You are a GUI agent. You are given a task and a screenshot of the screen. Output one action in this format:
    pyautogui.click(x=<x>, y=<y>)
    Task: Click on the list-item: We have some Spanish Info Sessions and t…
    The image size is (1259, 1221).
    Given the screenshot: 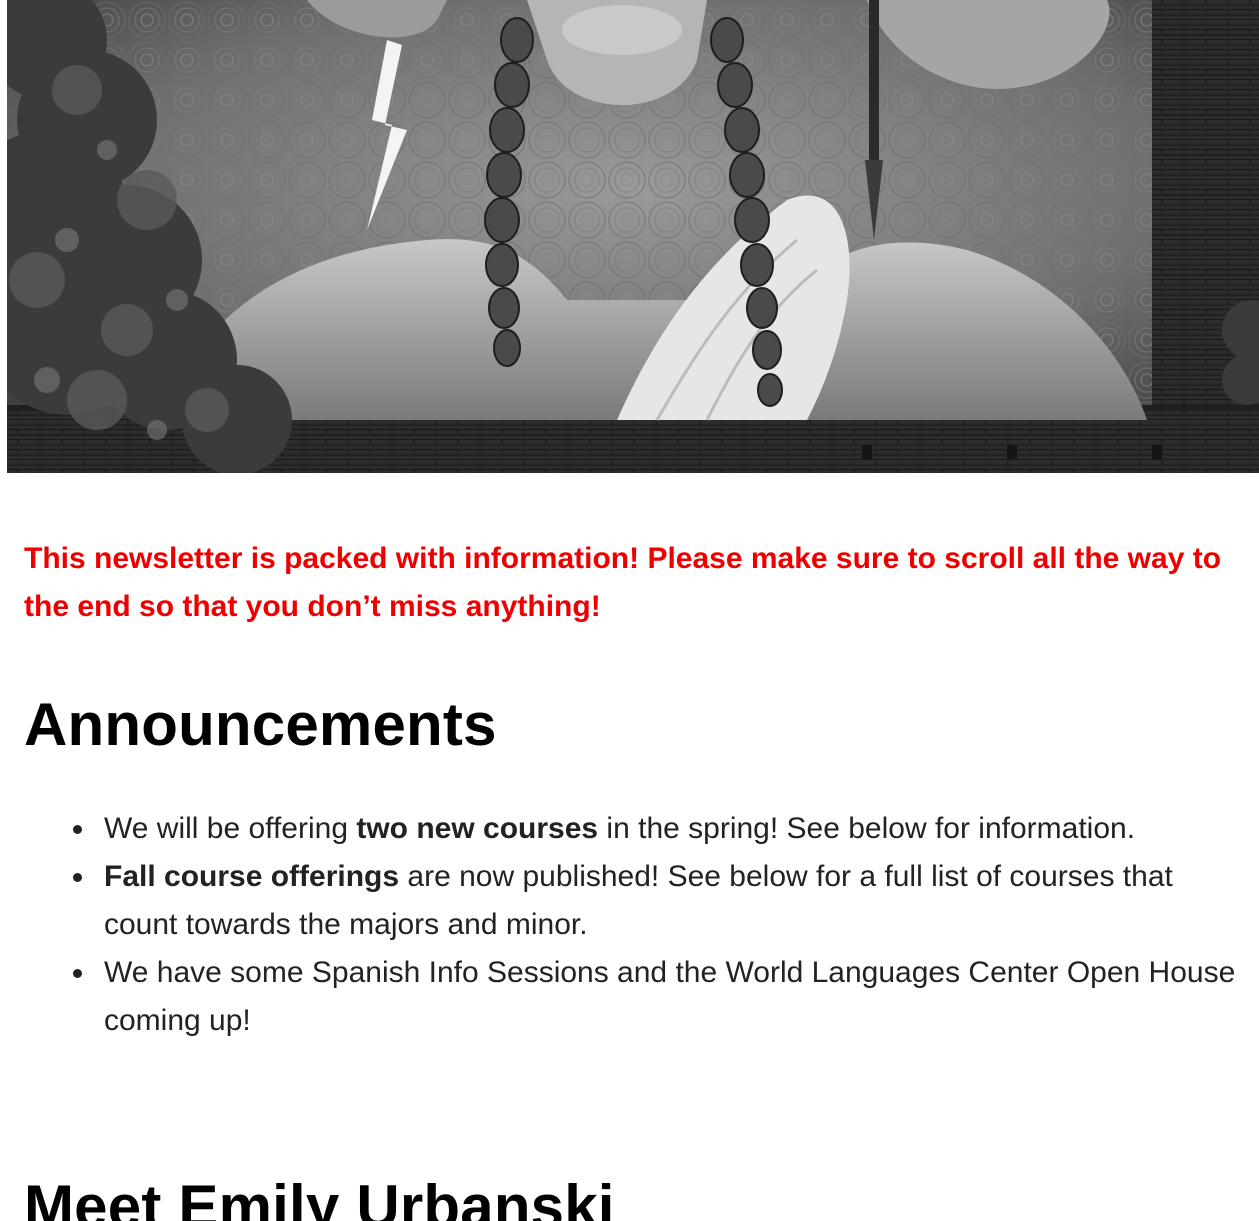 What is the action you would take?
    pyautogui.click(x=661, y=997)
    